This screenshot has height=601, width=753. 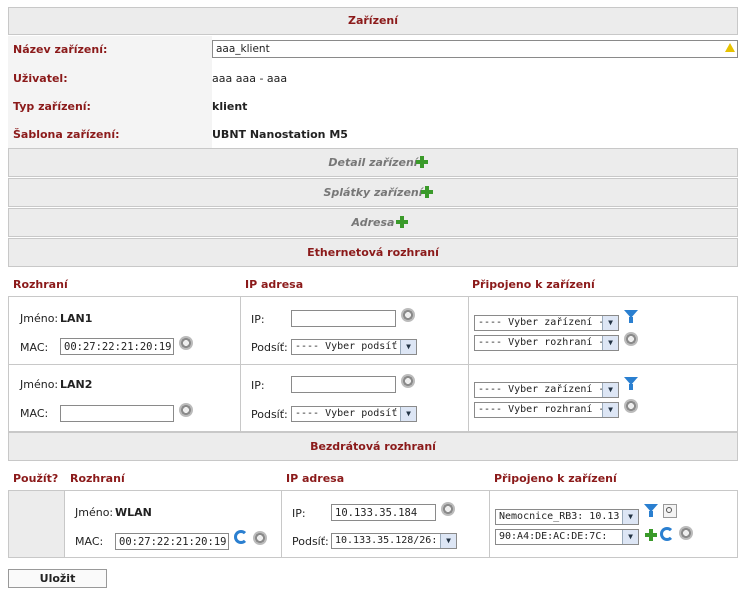 What do you see at coordinates (97, 478) in the screenshot?
I see `wireless-col-interface: Rozhraní` at bounding box center [97, 478].